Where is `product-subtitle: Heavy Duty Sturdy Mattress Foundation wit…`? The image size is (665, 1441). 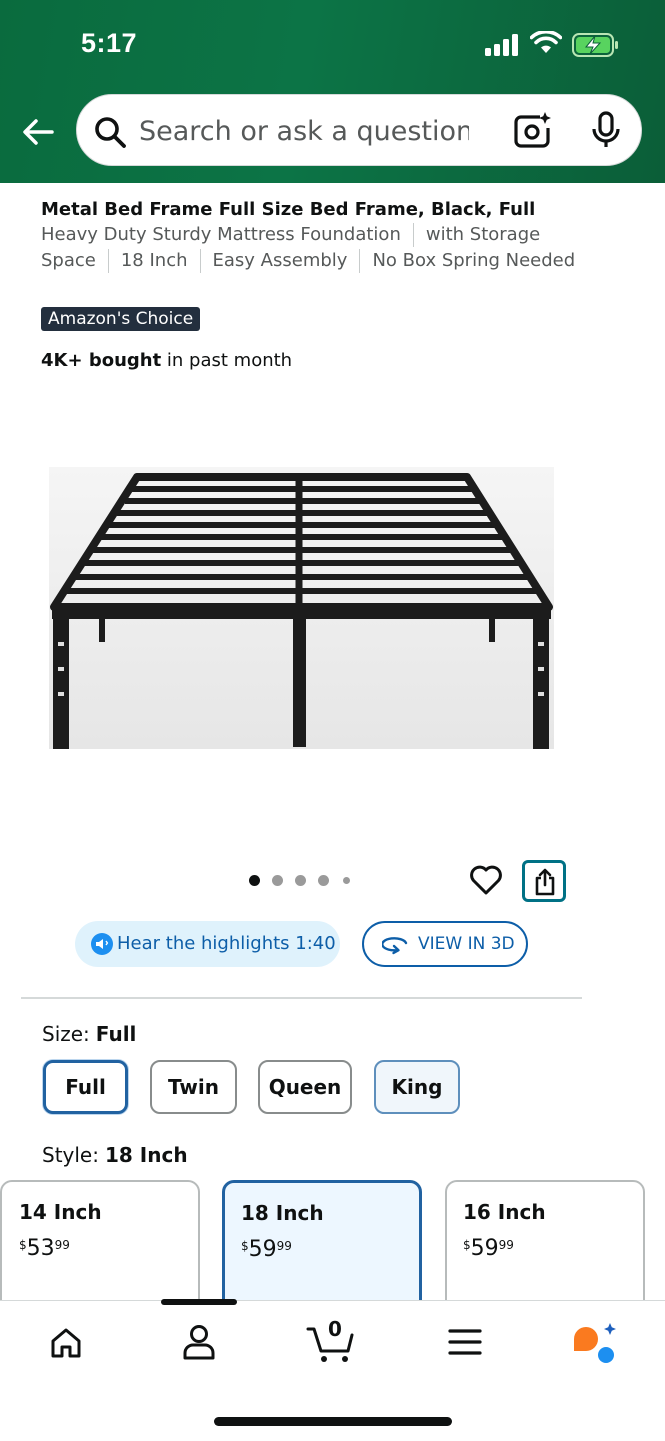
product-subtitle: Heavy Duty Sturdy Mattress Foundation wit… is located at coordinates (311, 248).